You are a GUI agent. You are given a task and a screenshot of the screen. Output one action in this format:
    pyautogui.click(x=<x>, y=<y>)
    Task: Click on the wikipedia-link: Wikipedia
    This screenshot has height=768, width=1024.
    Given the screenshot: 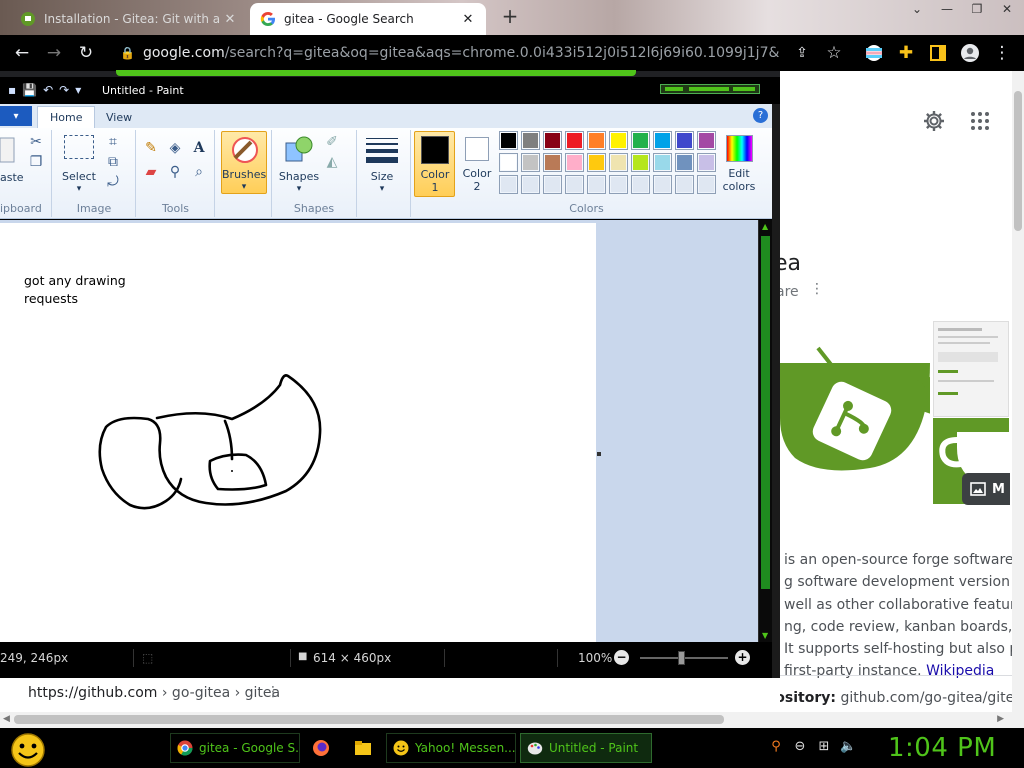 What is the action you would take?
    pyautogui.click(x=960, y=671)
    